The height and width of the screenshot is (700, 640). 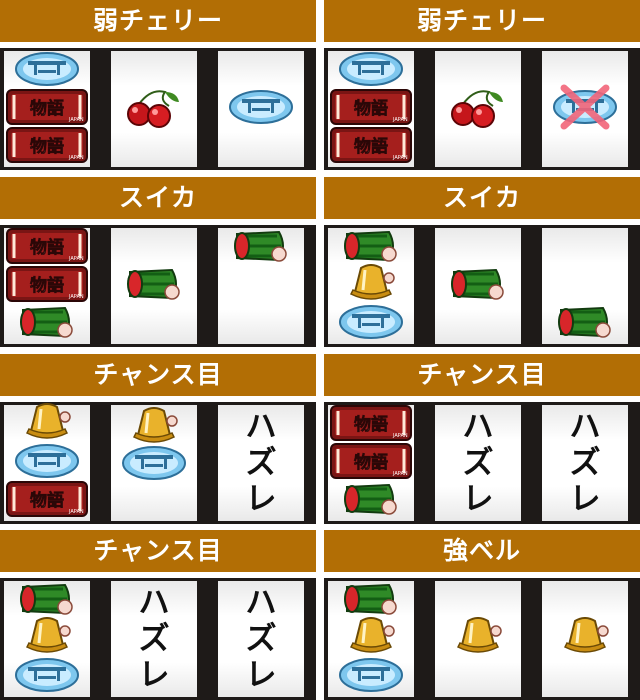 I want to click on panel-title: 弱チェリー, so click(x=482, y=21).